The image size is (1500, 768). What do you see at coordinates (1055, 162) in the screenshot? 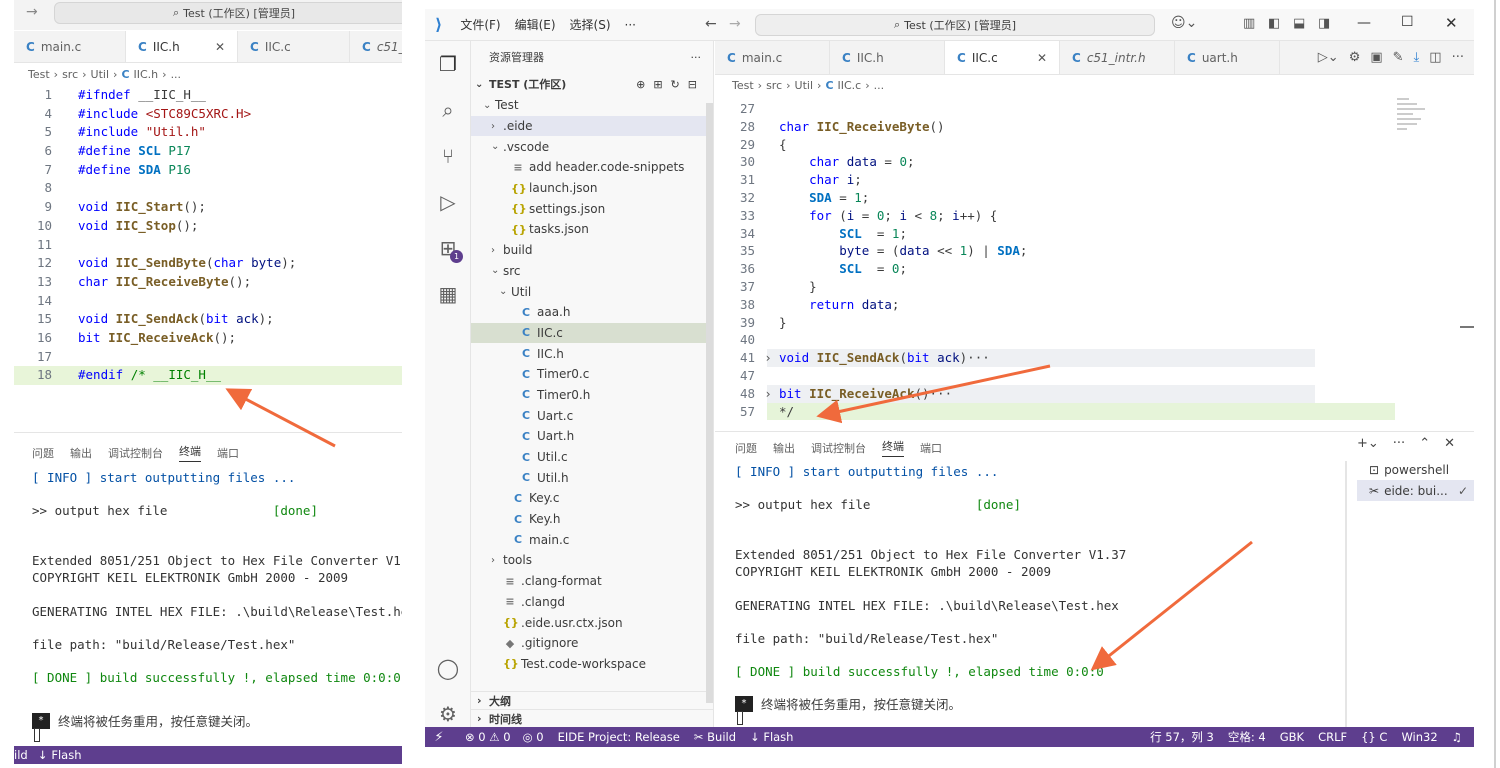
I see `code-line: 30 char data = 0;` at bounding box center [1055, 162].